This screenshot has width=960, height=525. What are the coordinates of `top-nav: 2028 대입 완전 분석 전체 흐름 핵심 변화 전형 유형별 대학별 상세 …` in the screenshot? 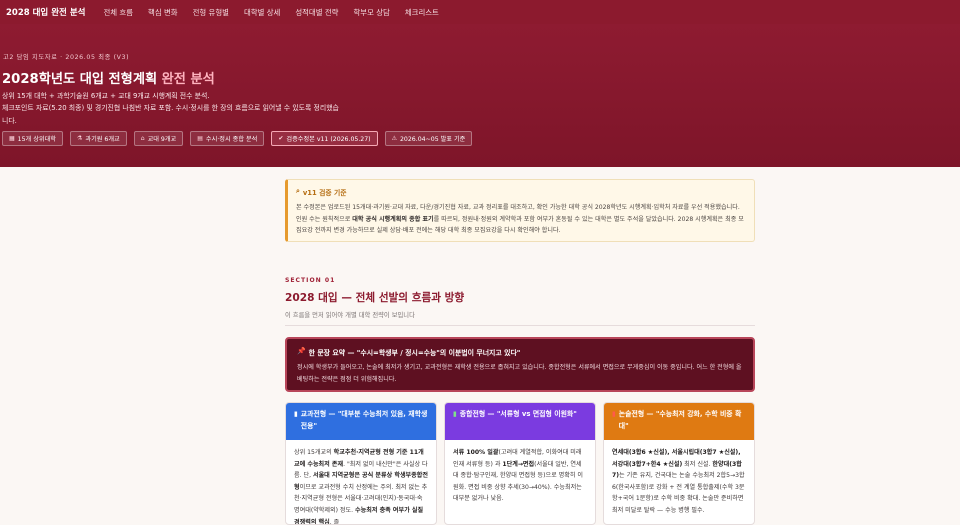 It's located at (480, 12).